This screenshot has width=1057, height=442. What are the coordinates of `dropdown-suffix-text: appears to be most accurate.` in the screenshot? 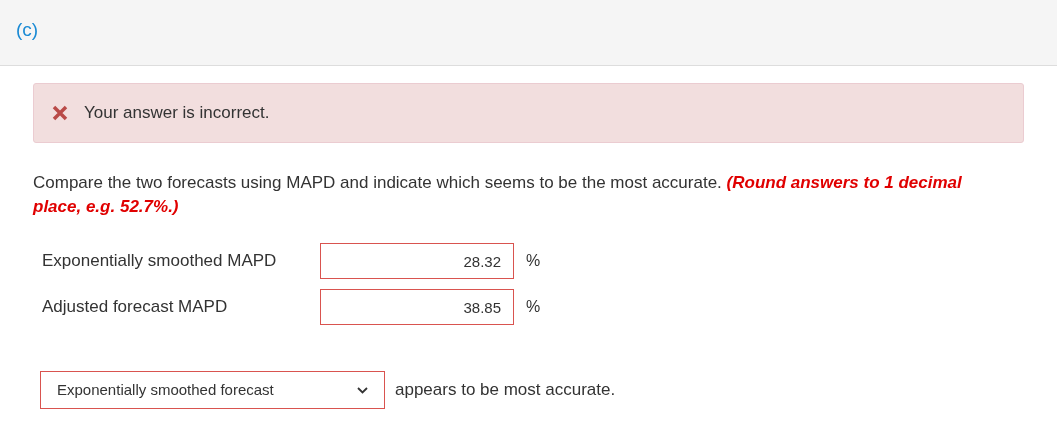 It's located at (505, 390).